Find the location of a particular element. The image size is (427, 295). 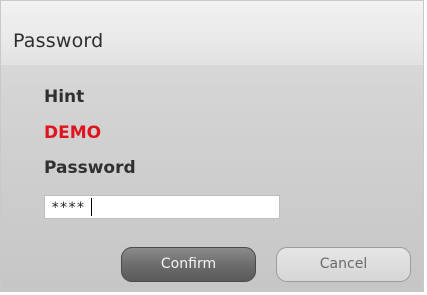

cancel-button: Cancel is located at coordinates (343, 264).